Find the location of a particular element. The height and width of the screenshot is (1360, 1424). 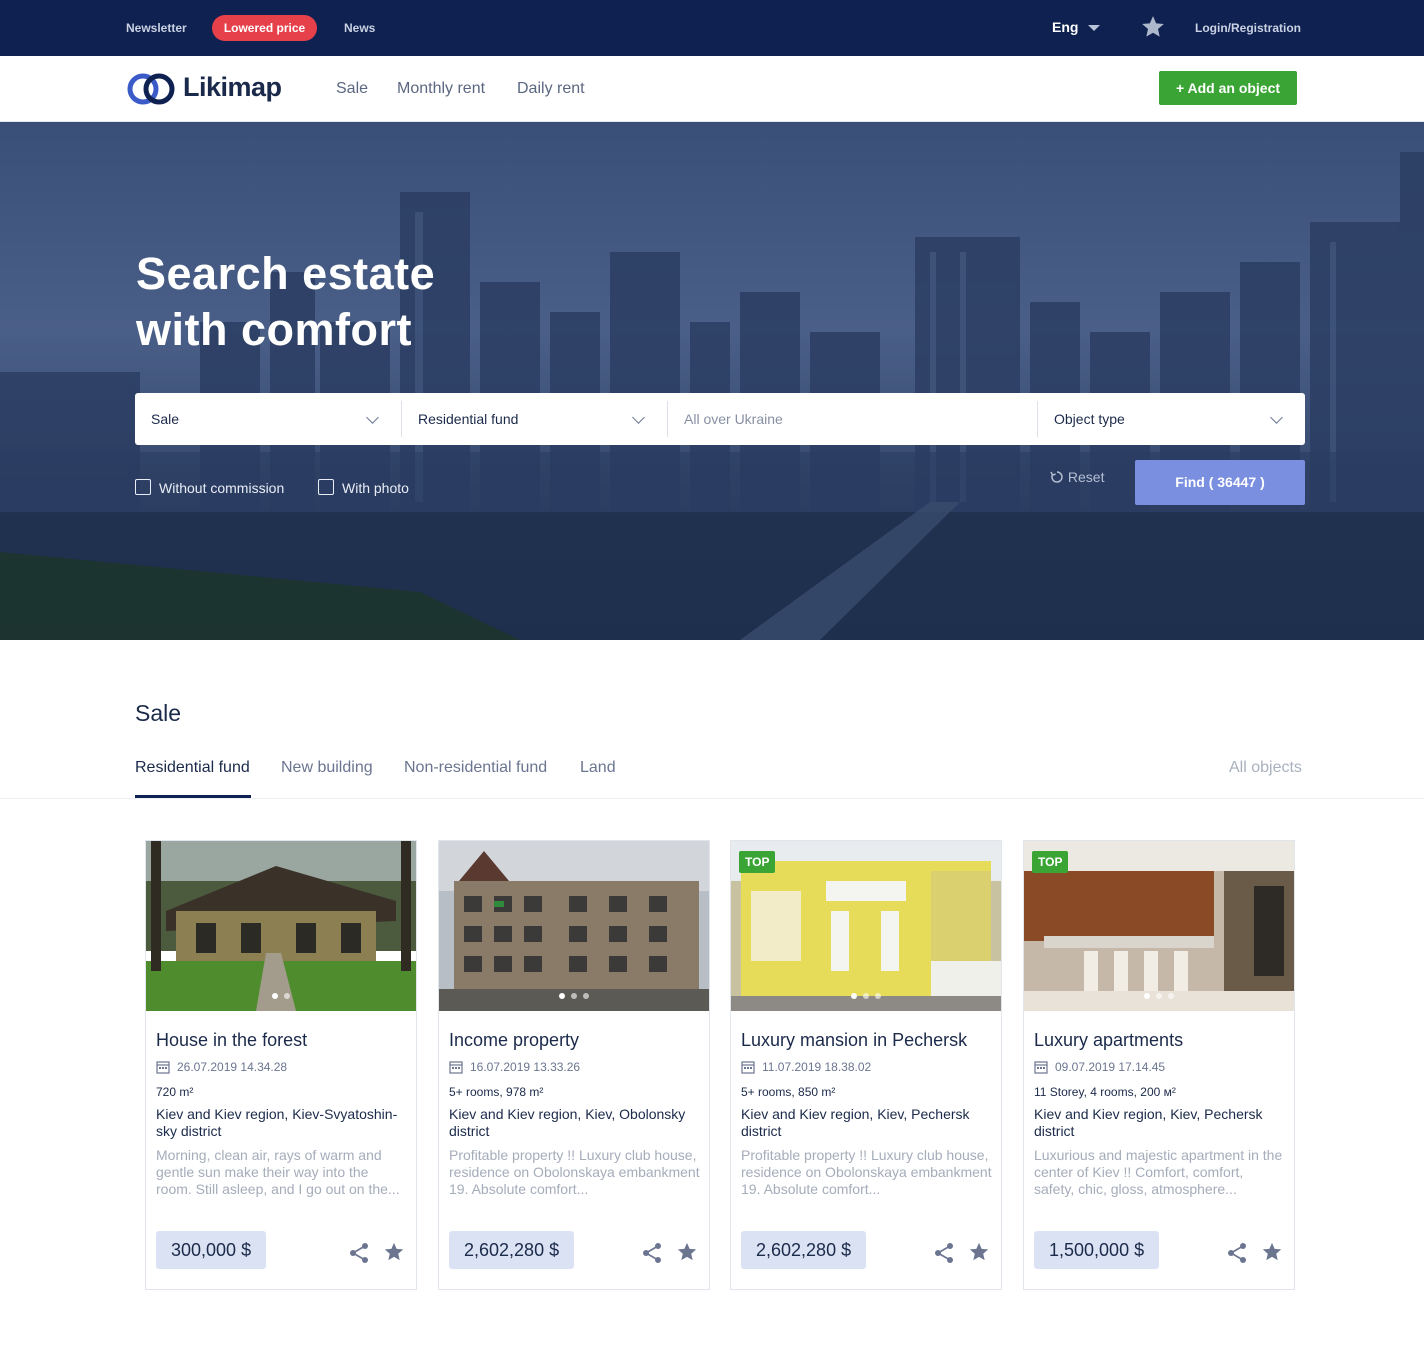

nav-monthly-rent: Monthly rent is located at coordinates (441, 89).